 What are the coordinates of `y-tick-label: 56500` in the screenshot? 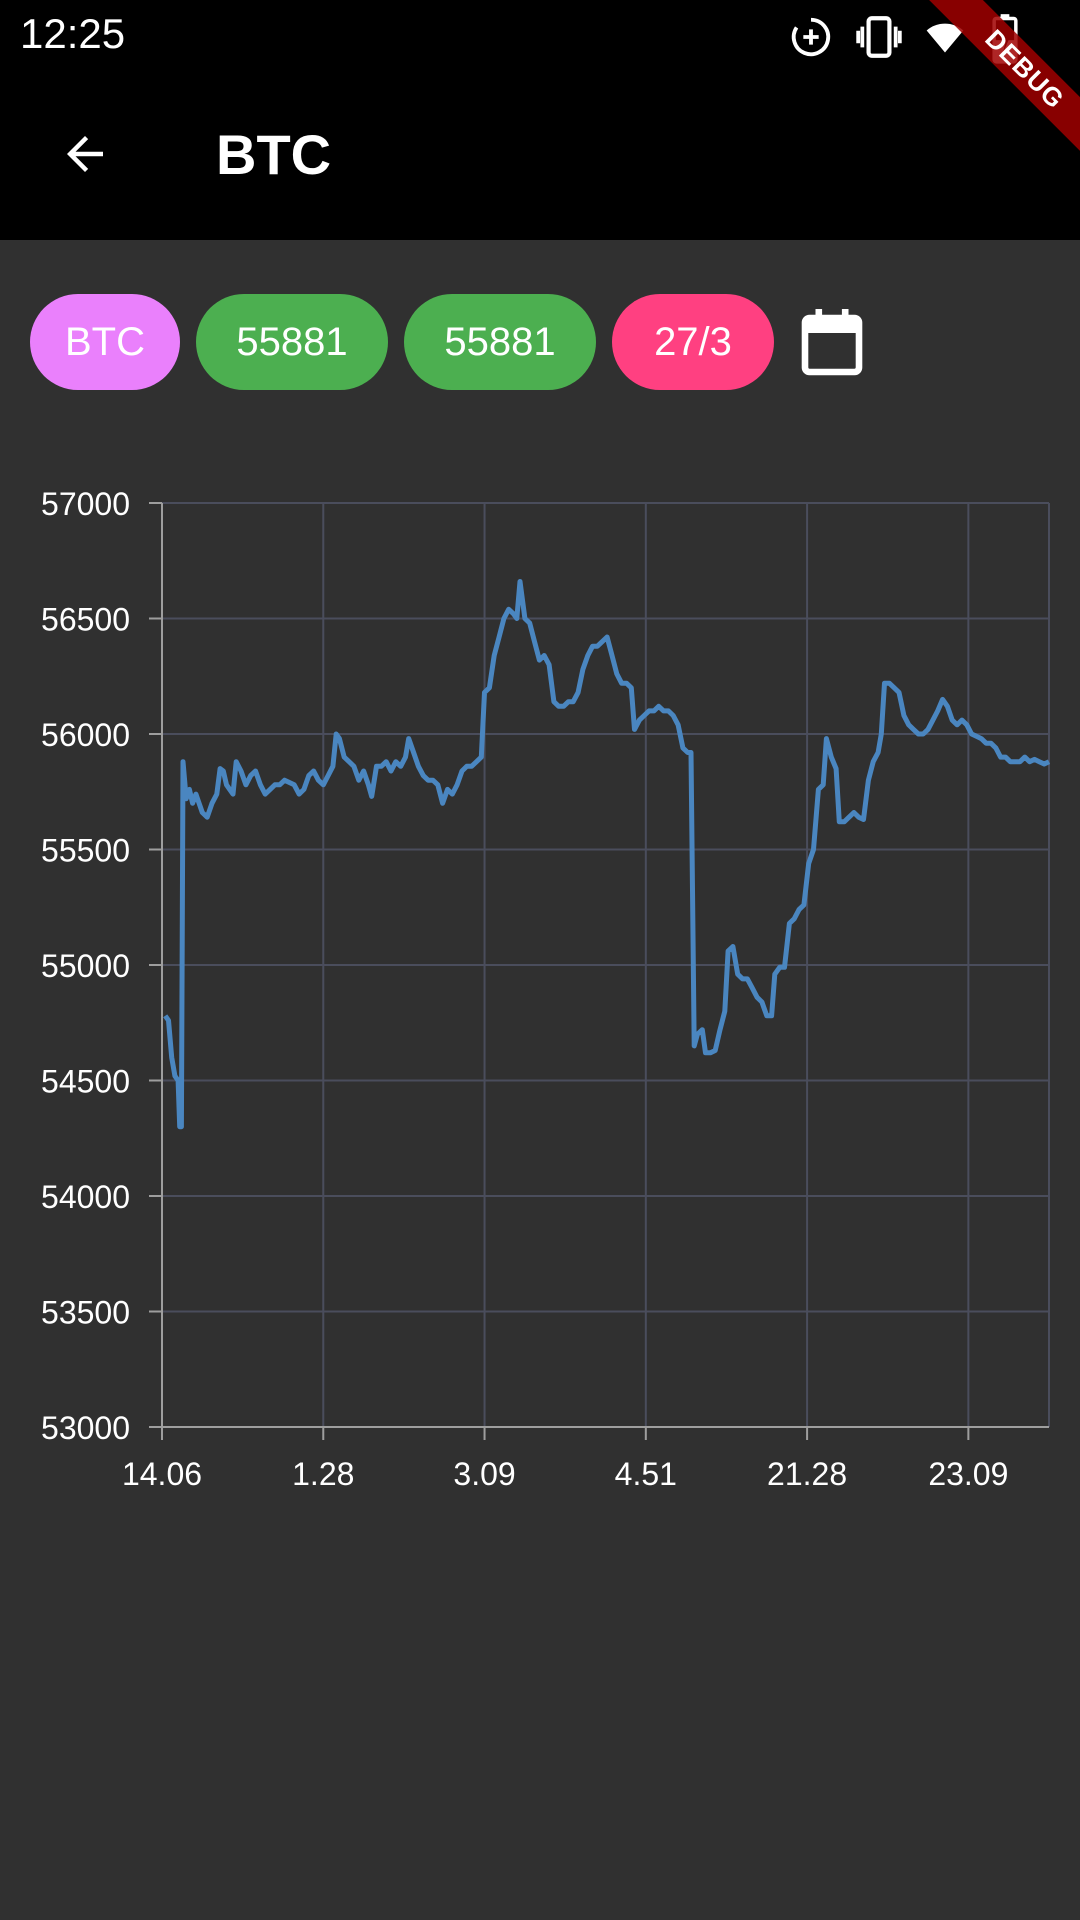 It's located at (85, 620).